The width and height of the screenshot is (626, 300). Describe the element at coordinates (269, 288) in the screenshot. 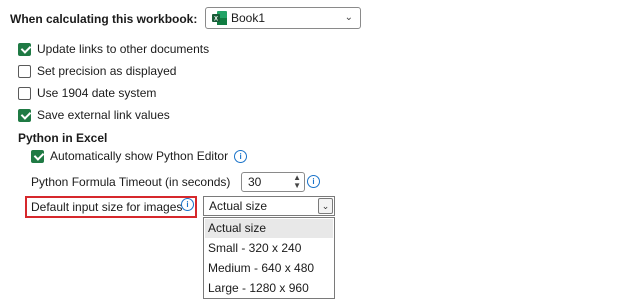

I see `dropdown-option: Large - 1280 x 960` at that location.